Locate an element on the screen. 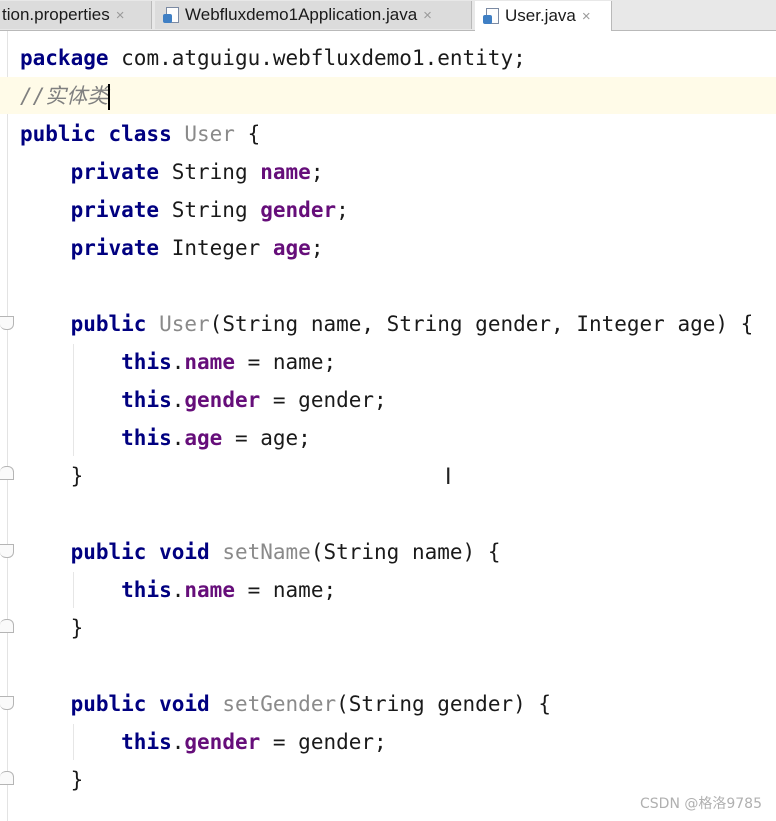  tab-application-properties: tion.properties × is located at coordinates (76, 15).